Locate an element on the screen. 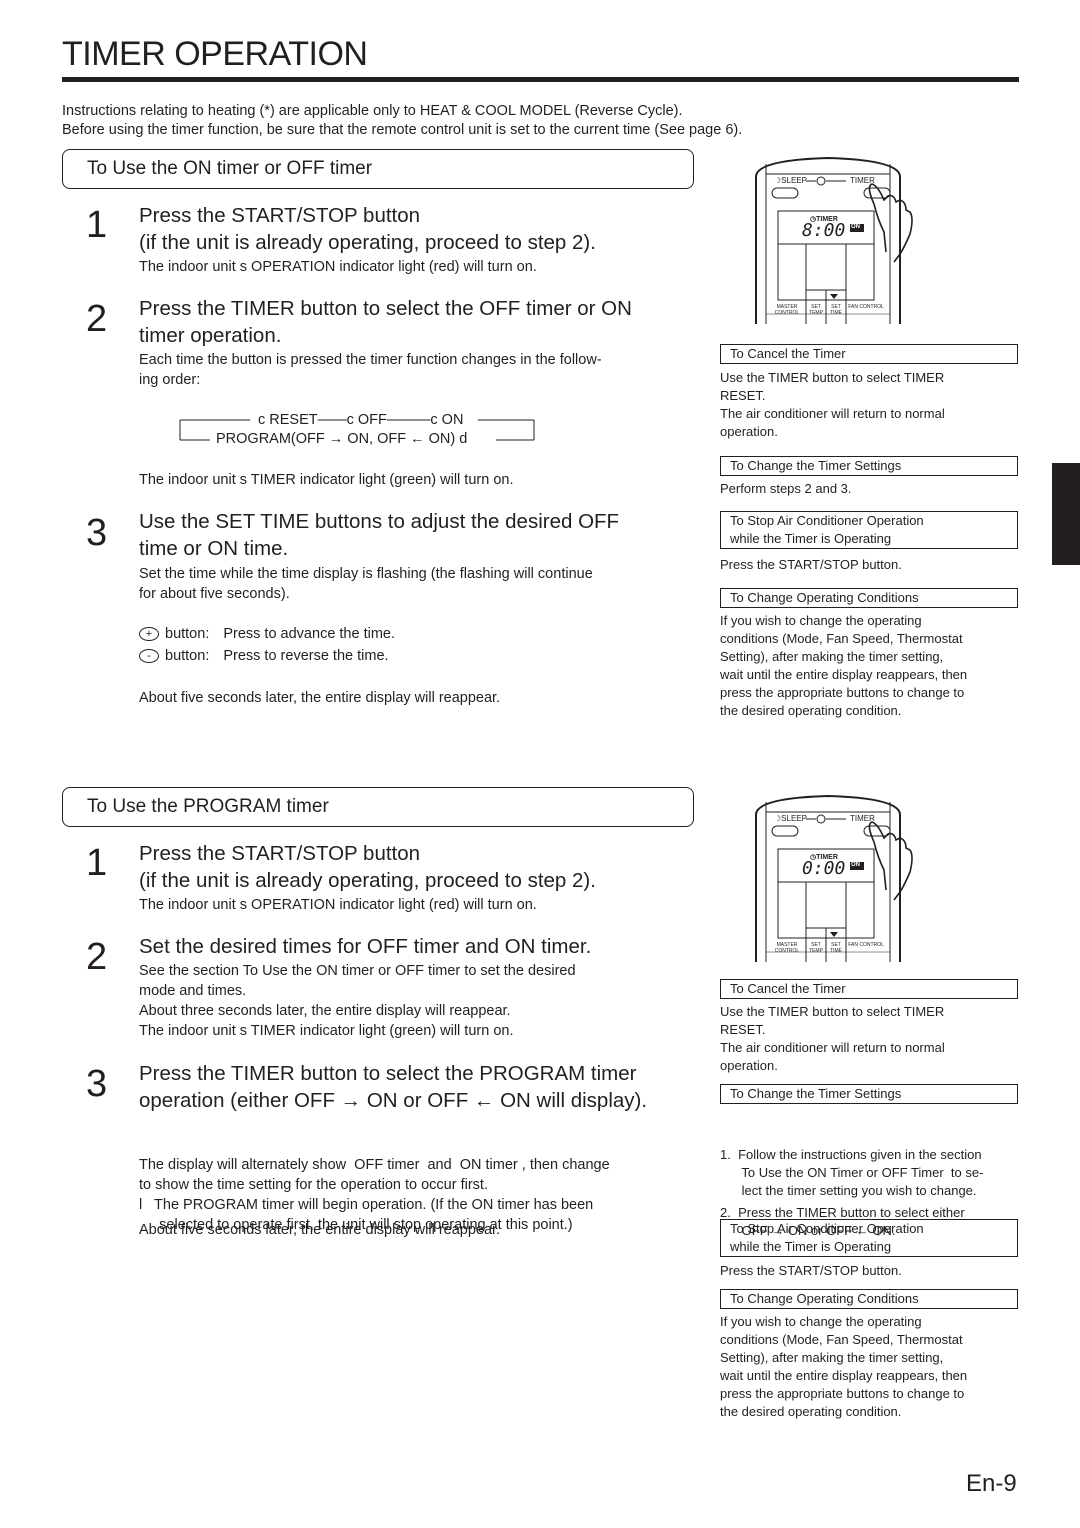 This screenshot has width=1080, height=1528. section-heading-text: To Use the ON timer or OFF timer is located at coordinates (230, 168).